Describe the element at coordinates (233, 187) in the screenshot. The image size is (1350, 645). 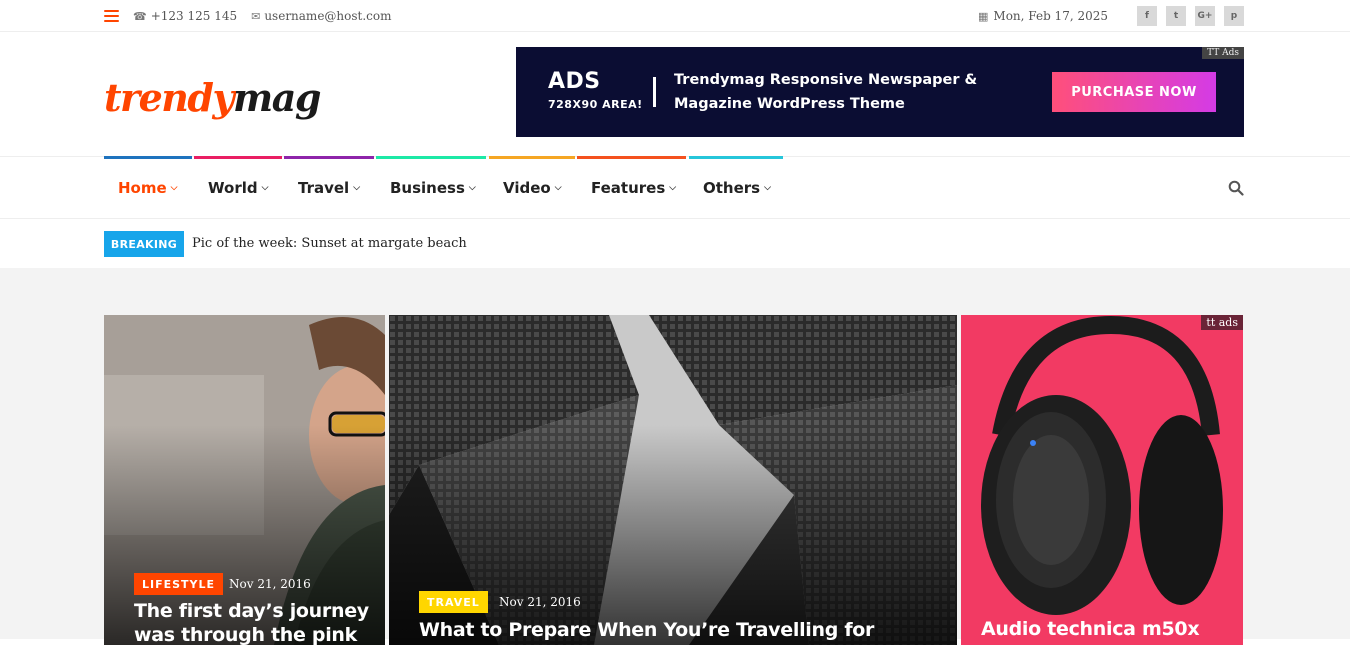
I see `nav-label: World` at that location.